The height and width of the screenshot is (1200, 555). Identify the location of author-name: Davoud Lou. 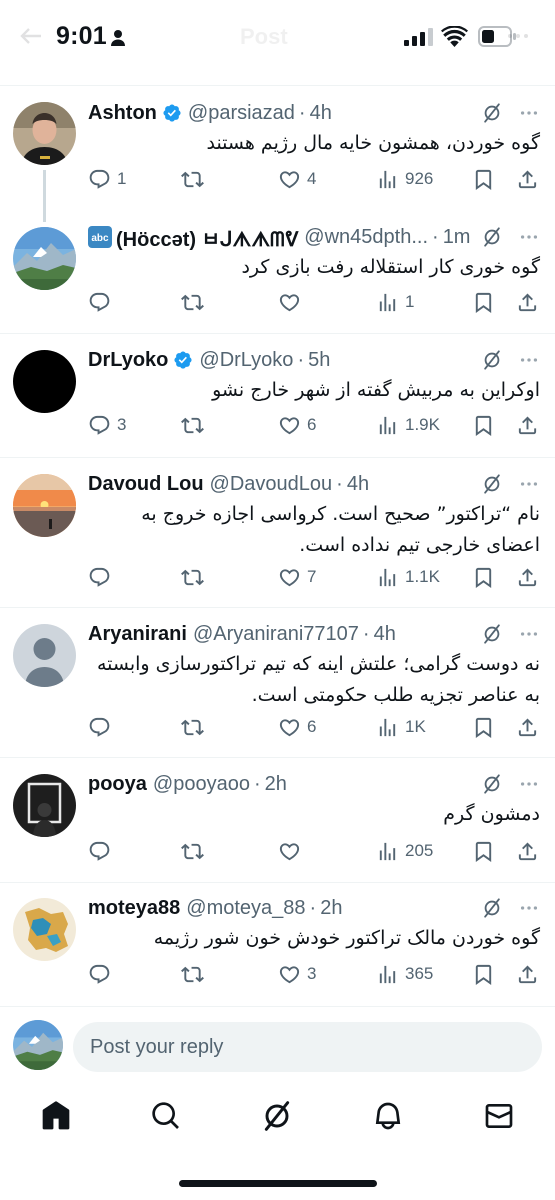
(146, 484).